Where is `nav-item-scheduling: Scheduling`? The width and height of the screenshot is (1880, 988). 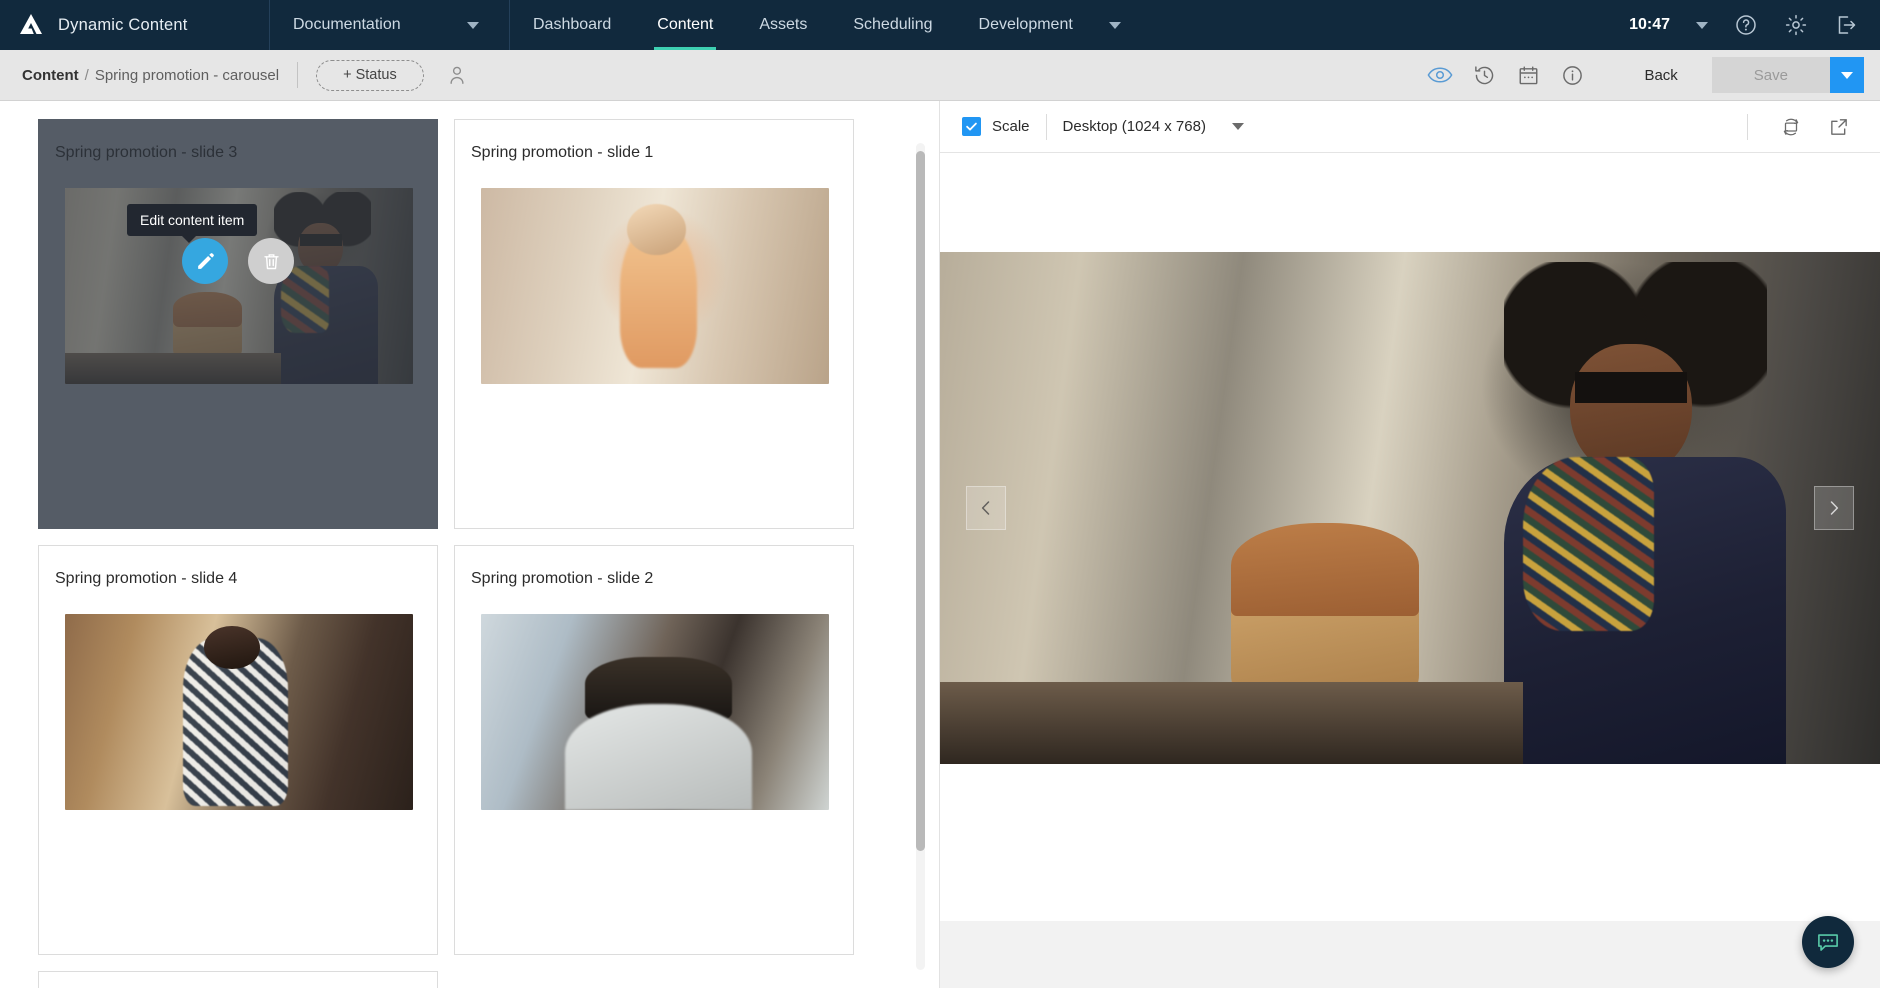
nav-item-scheduling: Scheduling is located at coordinates (892, 25).